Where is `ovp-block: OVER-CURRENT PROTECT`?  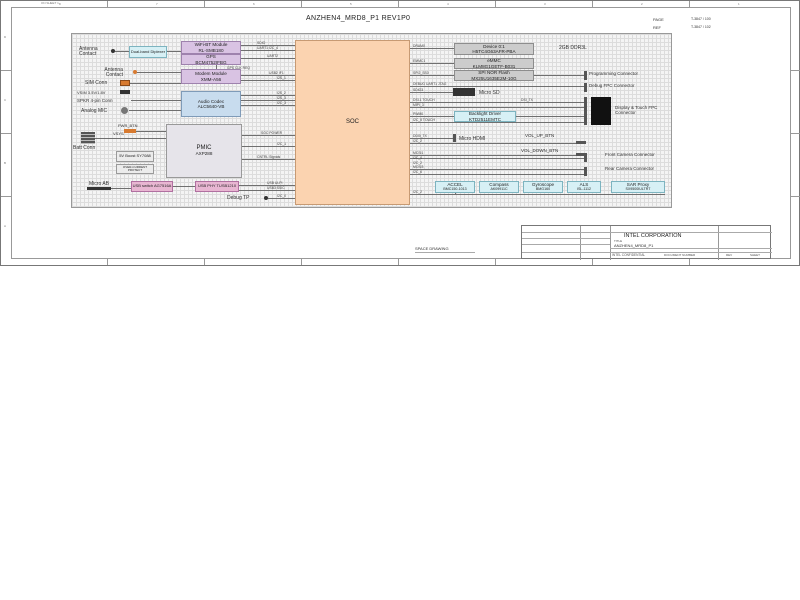
ovp-block: OVER-CURRENT PROTECT is located at coordinates (135, 169).